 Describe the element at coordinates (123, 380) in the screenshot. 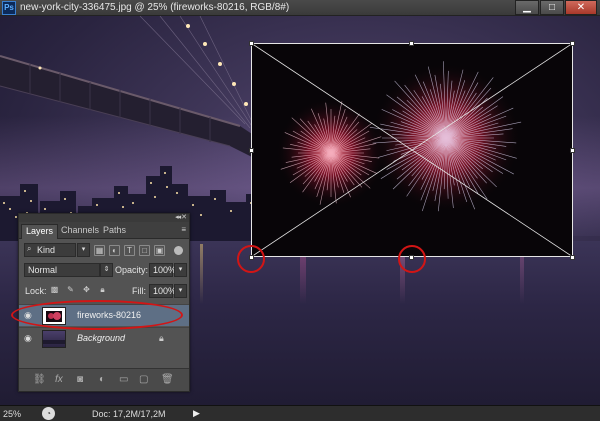

I see `new-group-icon: ▭` at that location.